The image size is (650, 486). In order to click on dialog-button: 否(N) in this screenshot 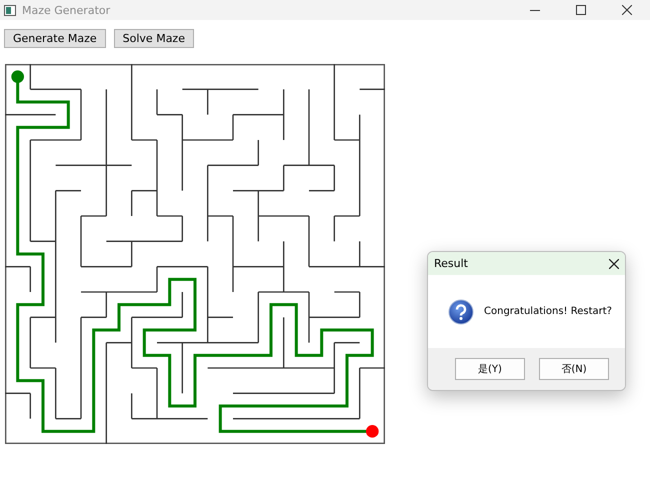, I will do `click(574, 369)`.